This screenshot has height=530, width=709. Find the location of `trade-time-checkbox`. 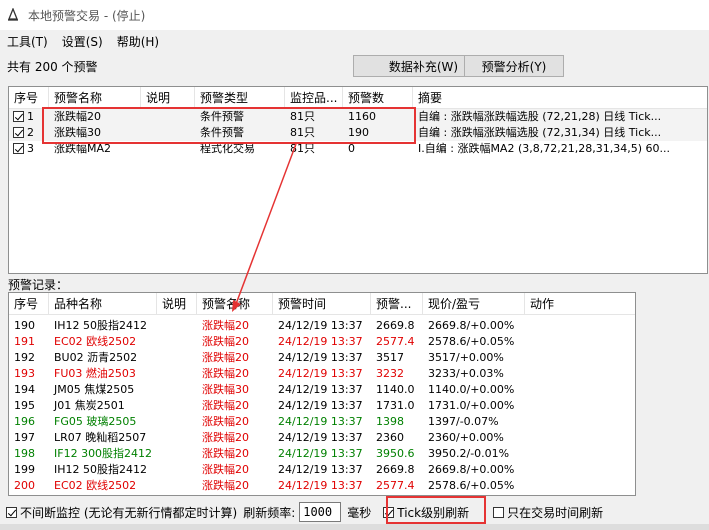

trade-time-checkbox is located at coordinates (500, 512).